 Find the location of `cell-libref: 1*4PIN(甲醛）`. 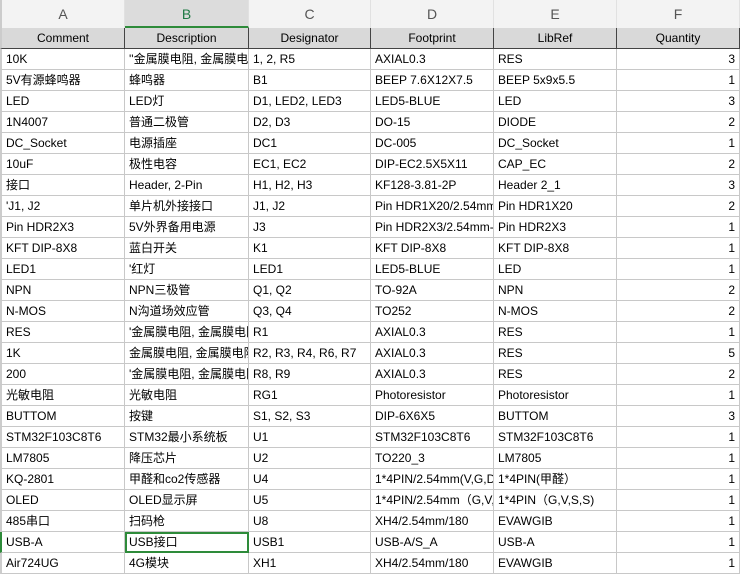

cell-libref: 1*4PIN(甲醛） is located at coordinates (555, 479).